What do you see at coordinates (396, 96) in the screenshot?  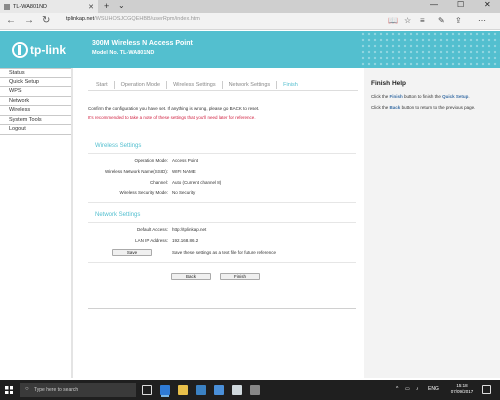 I see `help-finish-keyword: Finish` at bounding box center [396, 96].